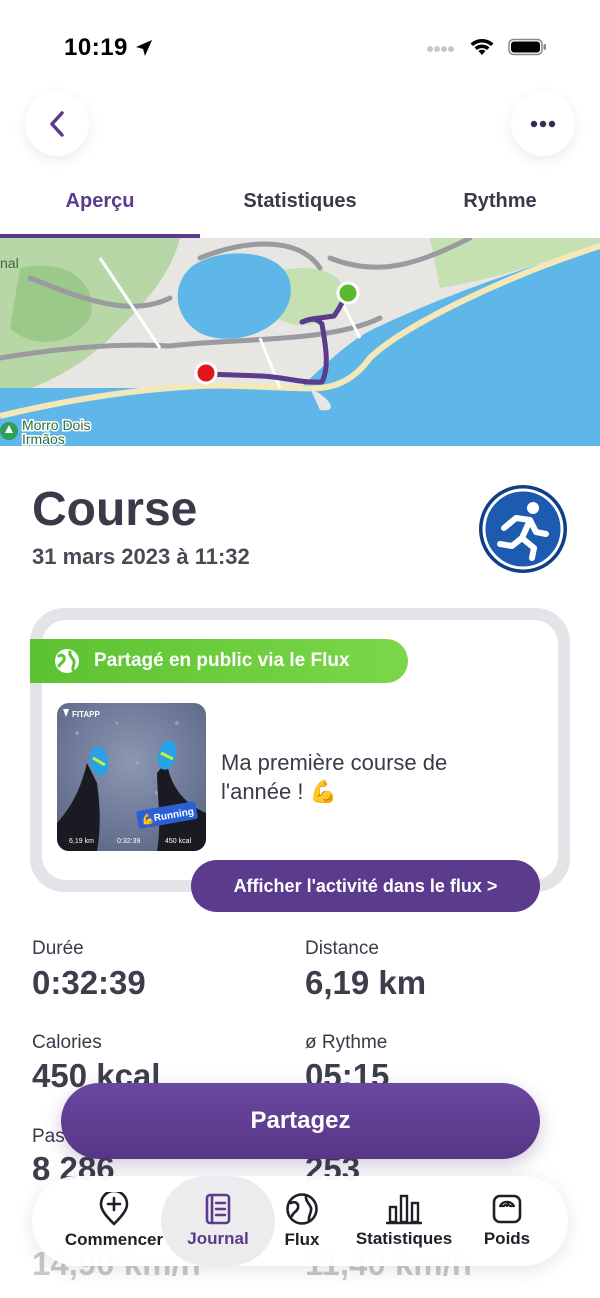 This screenshot has width=600, height=1298. Describe the element at coordinates (365, 886) in the screenshot. I see `view-in-feed-button: Afficher l'activité dans le flux >` at that location.